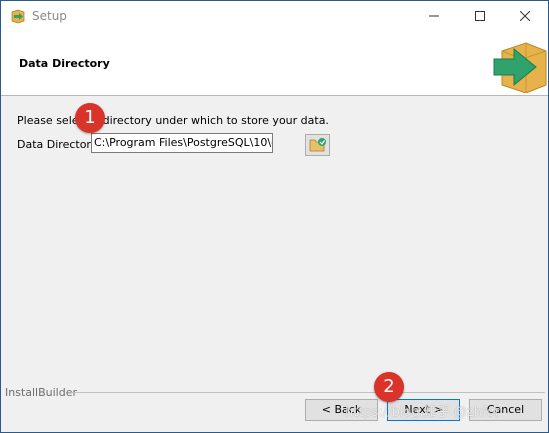 The image size is (549, 433). What do you see at coordinates (41, 392) in the screenshot?
I see `installbuilder-label: InstallBuilder` at bounding box center [41, 392].